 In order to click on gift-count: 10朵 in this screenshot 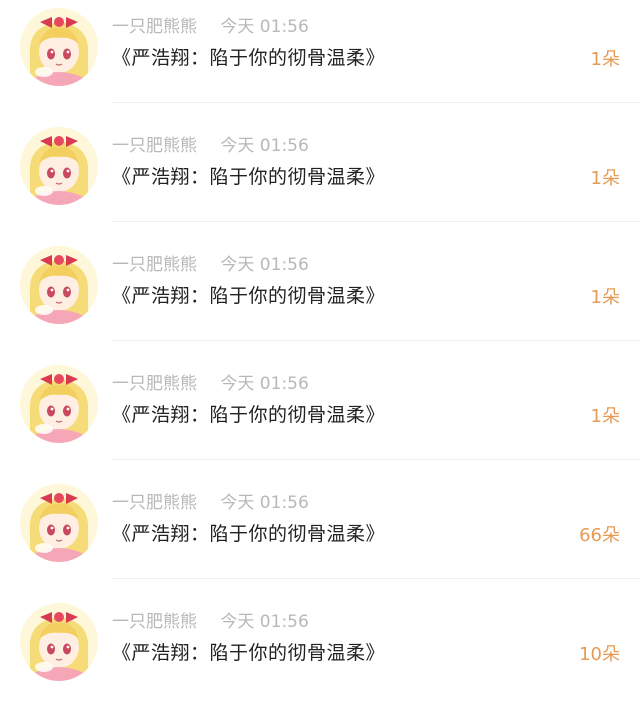, I will do `click(599, 654)`.